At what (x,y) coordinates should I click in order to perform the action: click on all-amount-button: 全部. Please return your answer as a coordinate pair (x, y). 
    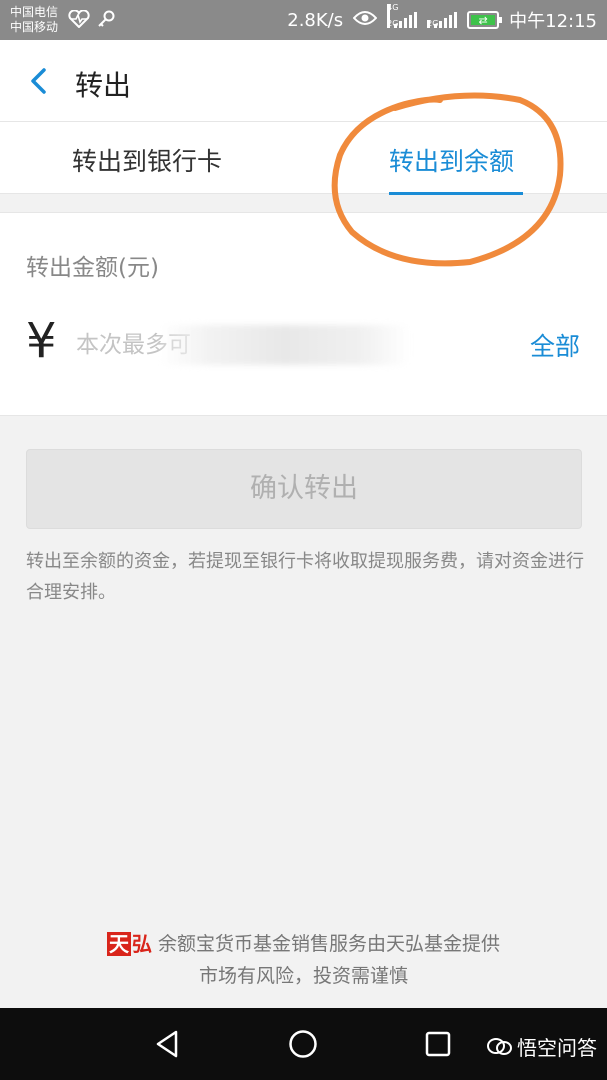
    Looking at the image, I should click on (555, 345).